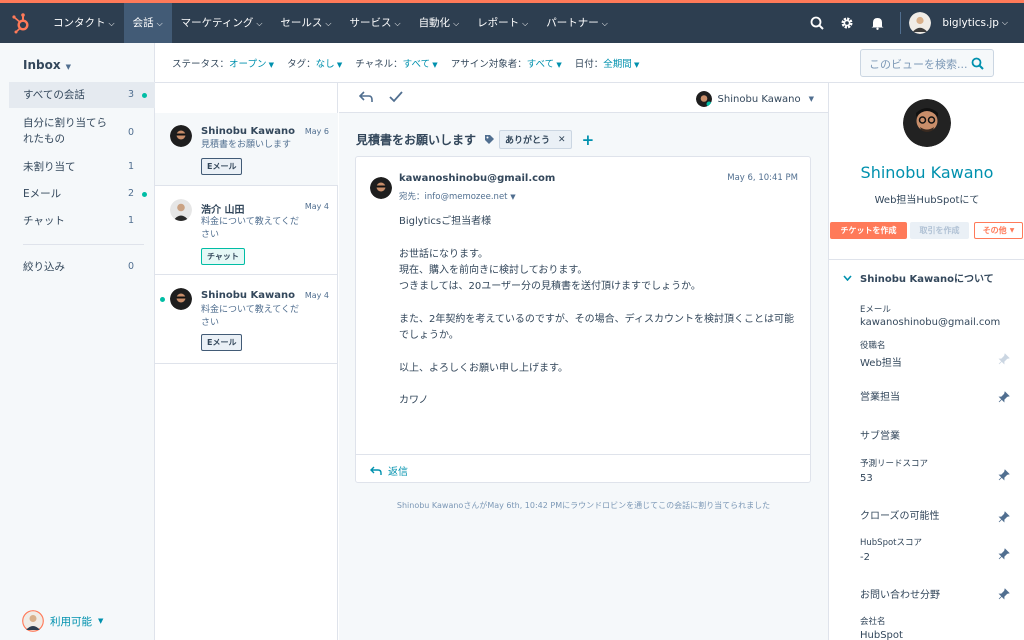 The width and height of the screenshot is (1024, 640). What do you see at coordinates (223, 63) in the screenshot?
I see `filter-status: ステータス：オープン ▼` at bounding box center [223, 63].